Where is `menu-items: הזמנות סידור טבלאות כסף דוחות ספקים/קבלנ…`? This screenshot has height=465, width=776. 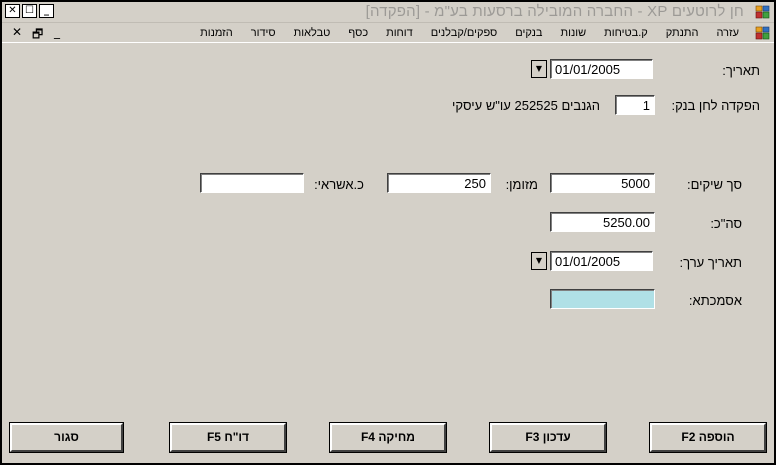
menu-items: הזמנות סידור טבלאות כסף דוחות ספקים/קבלנ… is located at coordinates (469, 33).